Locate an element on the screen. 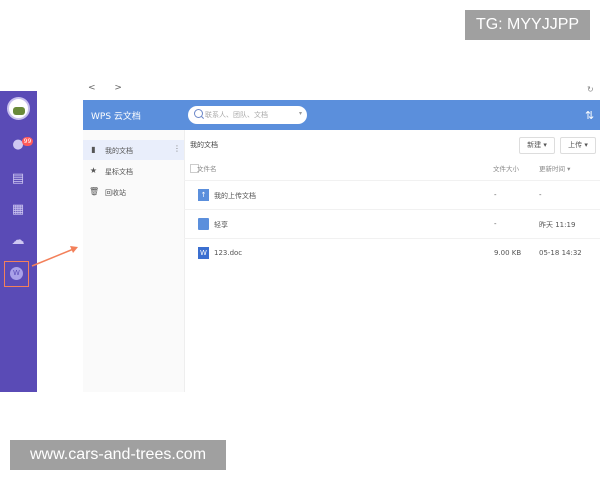  search-placeholder: 联系人、团队、文档 is located at coordinates (236, 115).